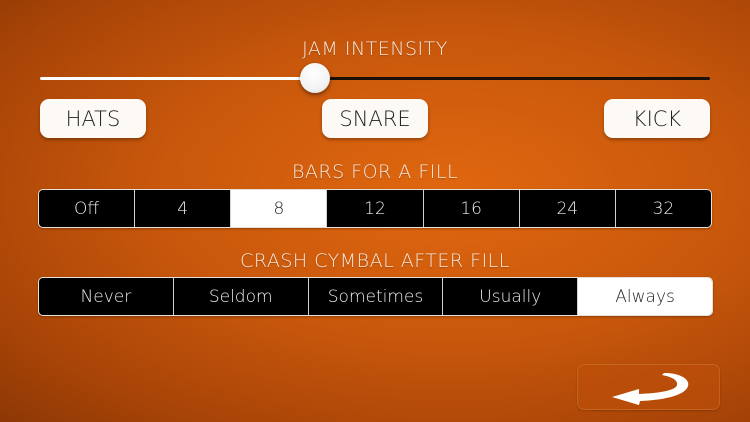  What do you see at coordinates (509, 296) in the screenshot?
I see `crash-option-usually: Usually` at bounding box center [509, 296].